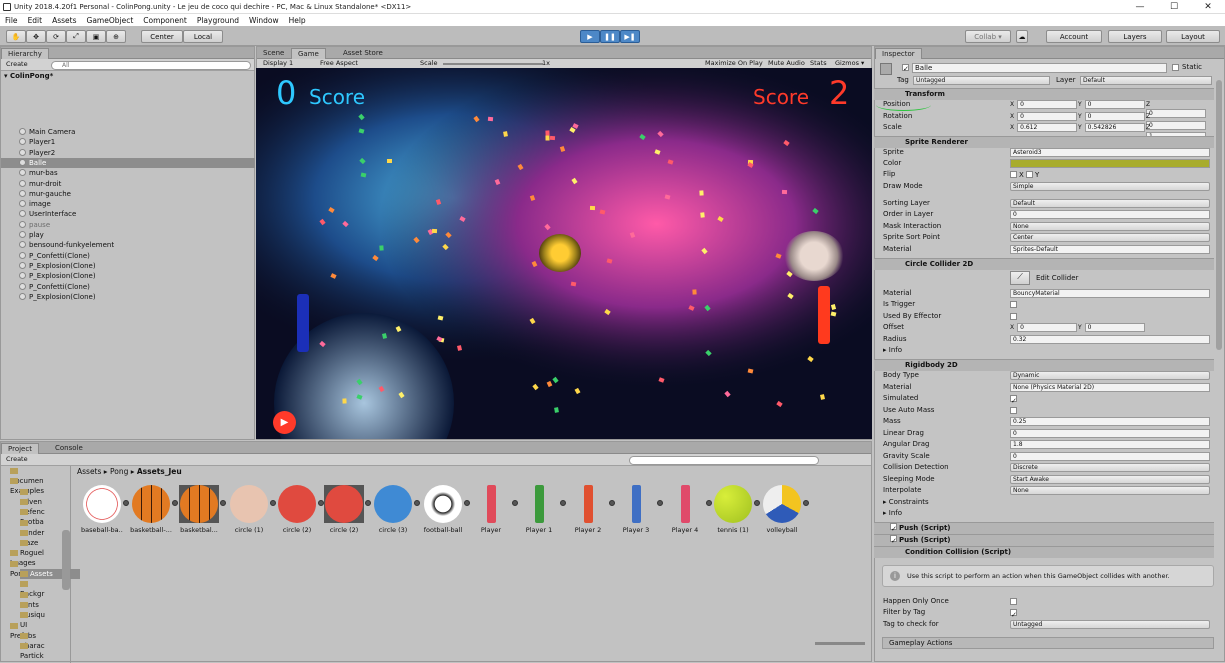 The width and height of the screenshot is (1225, 663). What do you see at coordinates (1175, 67) in the screenshot?
I see `static-checkbox` at bounding box center [1175, 67].